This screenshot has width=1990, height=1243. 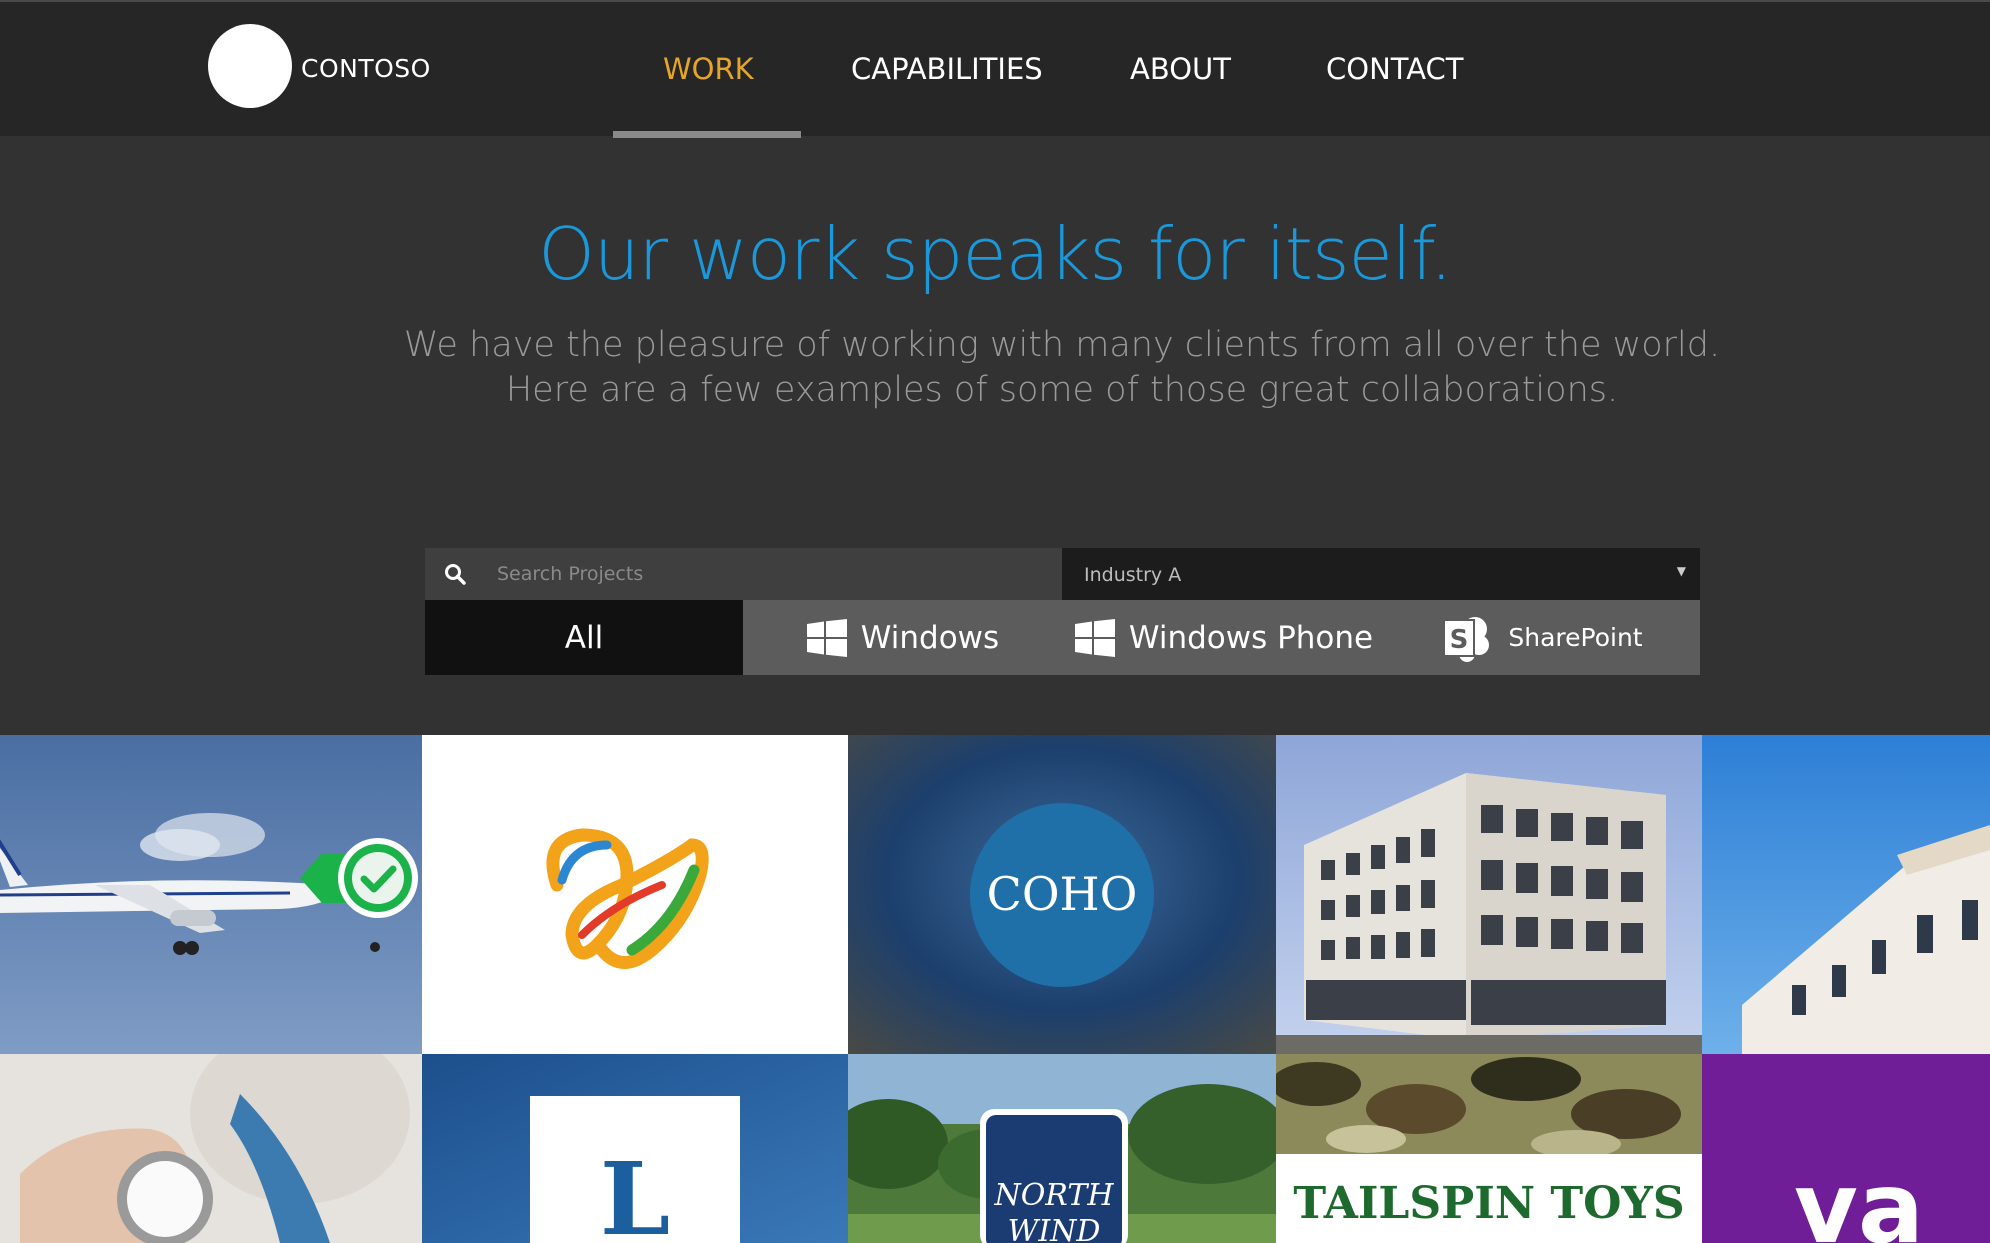 I want to click on project-tile-coho: COHO, so click(x=1062, y=894).